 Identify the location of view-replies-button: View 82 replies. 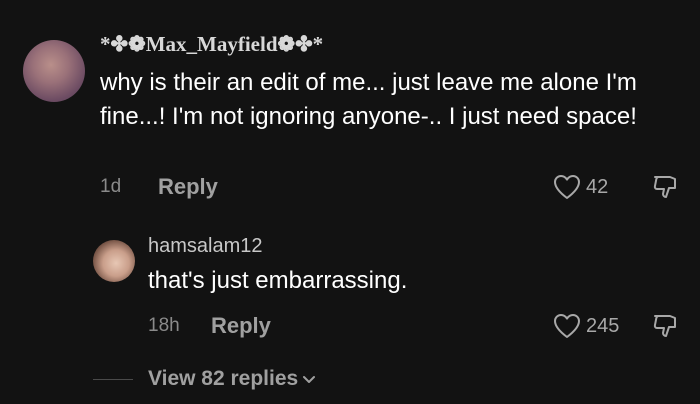
(232, 379).